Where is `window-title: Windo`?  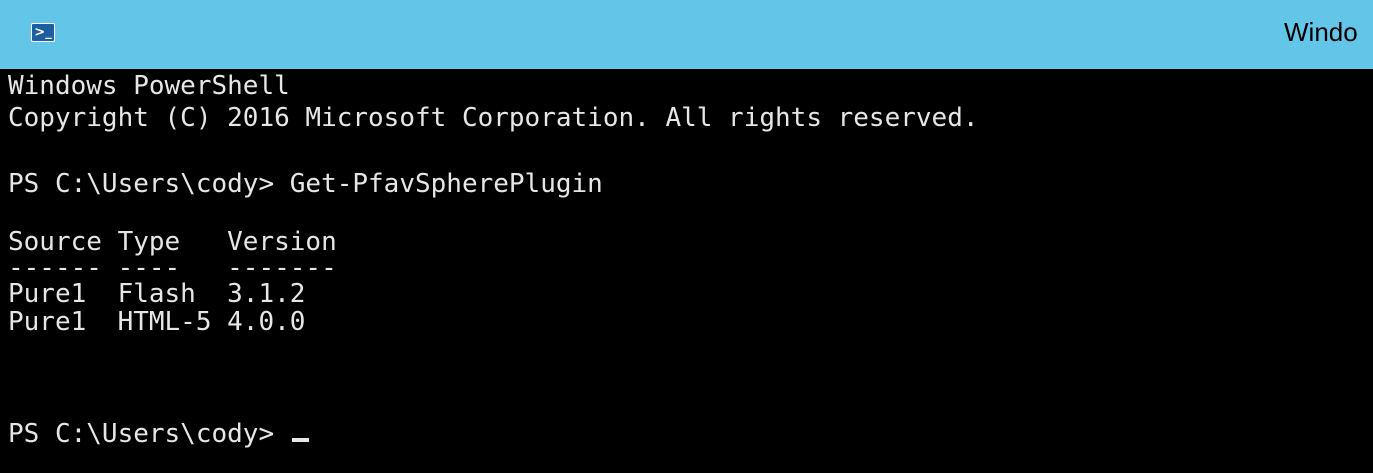
window-title: Windo is located at coordinates (1321, 32).